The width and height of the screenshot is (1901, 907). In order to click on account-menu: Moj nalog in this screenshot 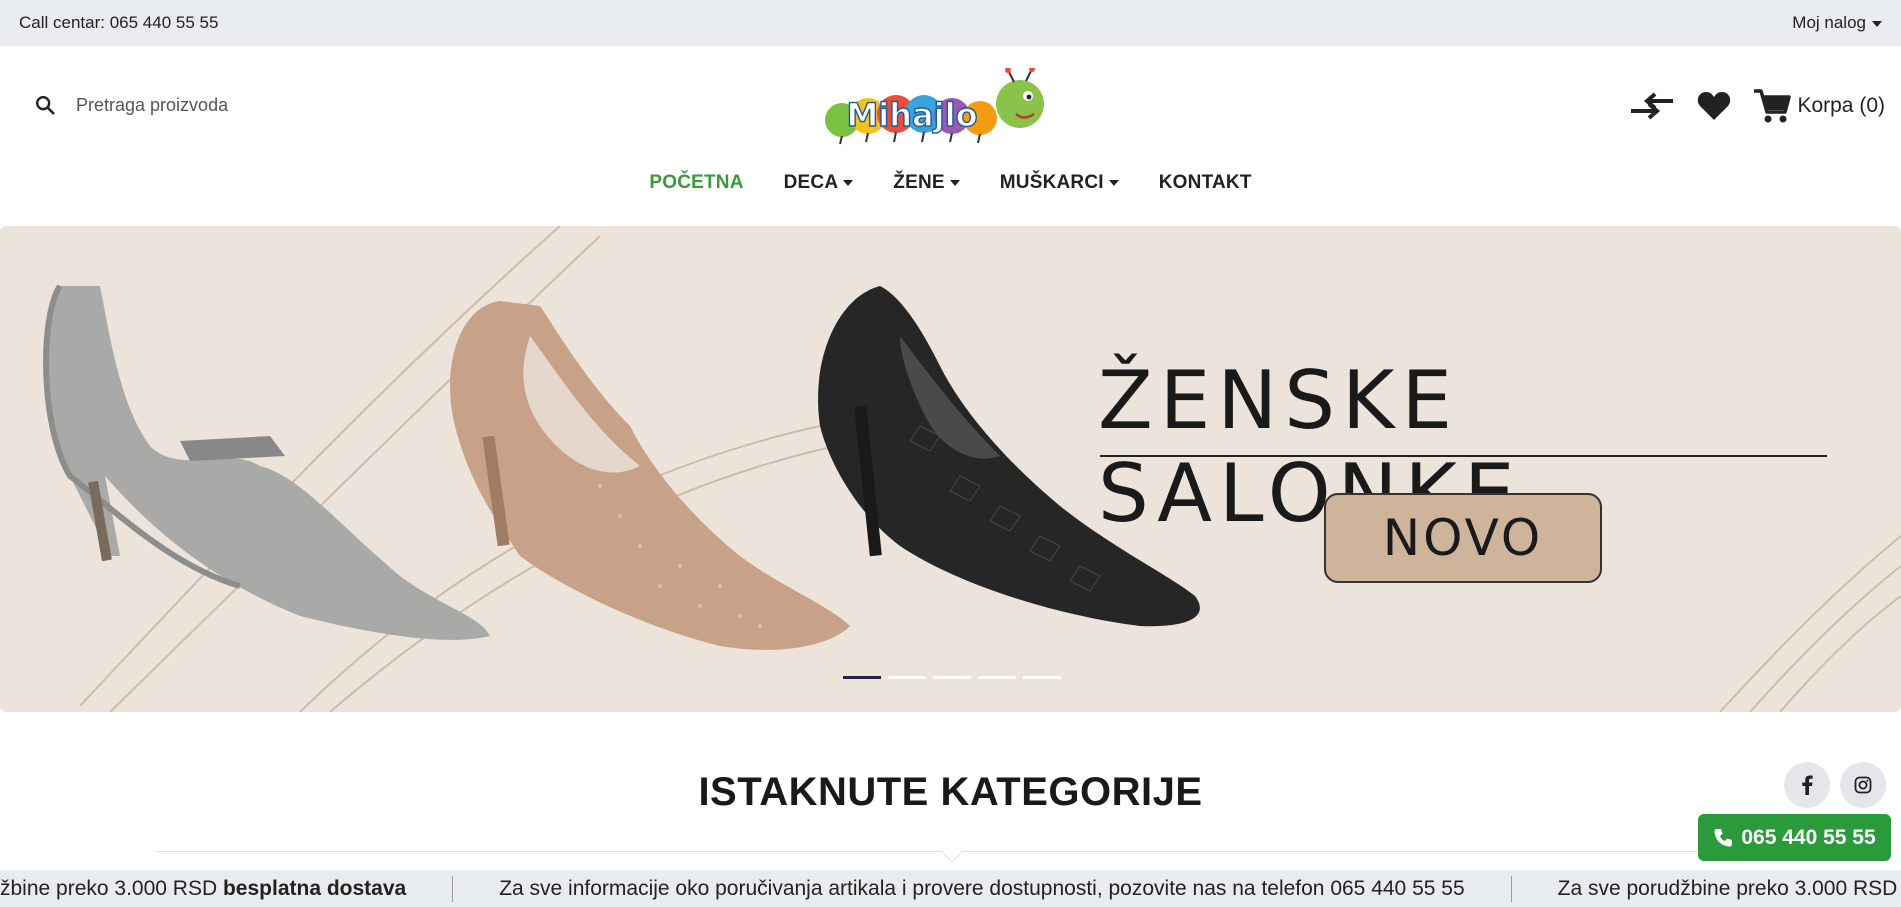, I will do `click(1837, 23)`.